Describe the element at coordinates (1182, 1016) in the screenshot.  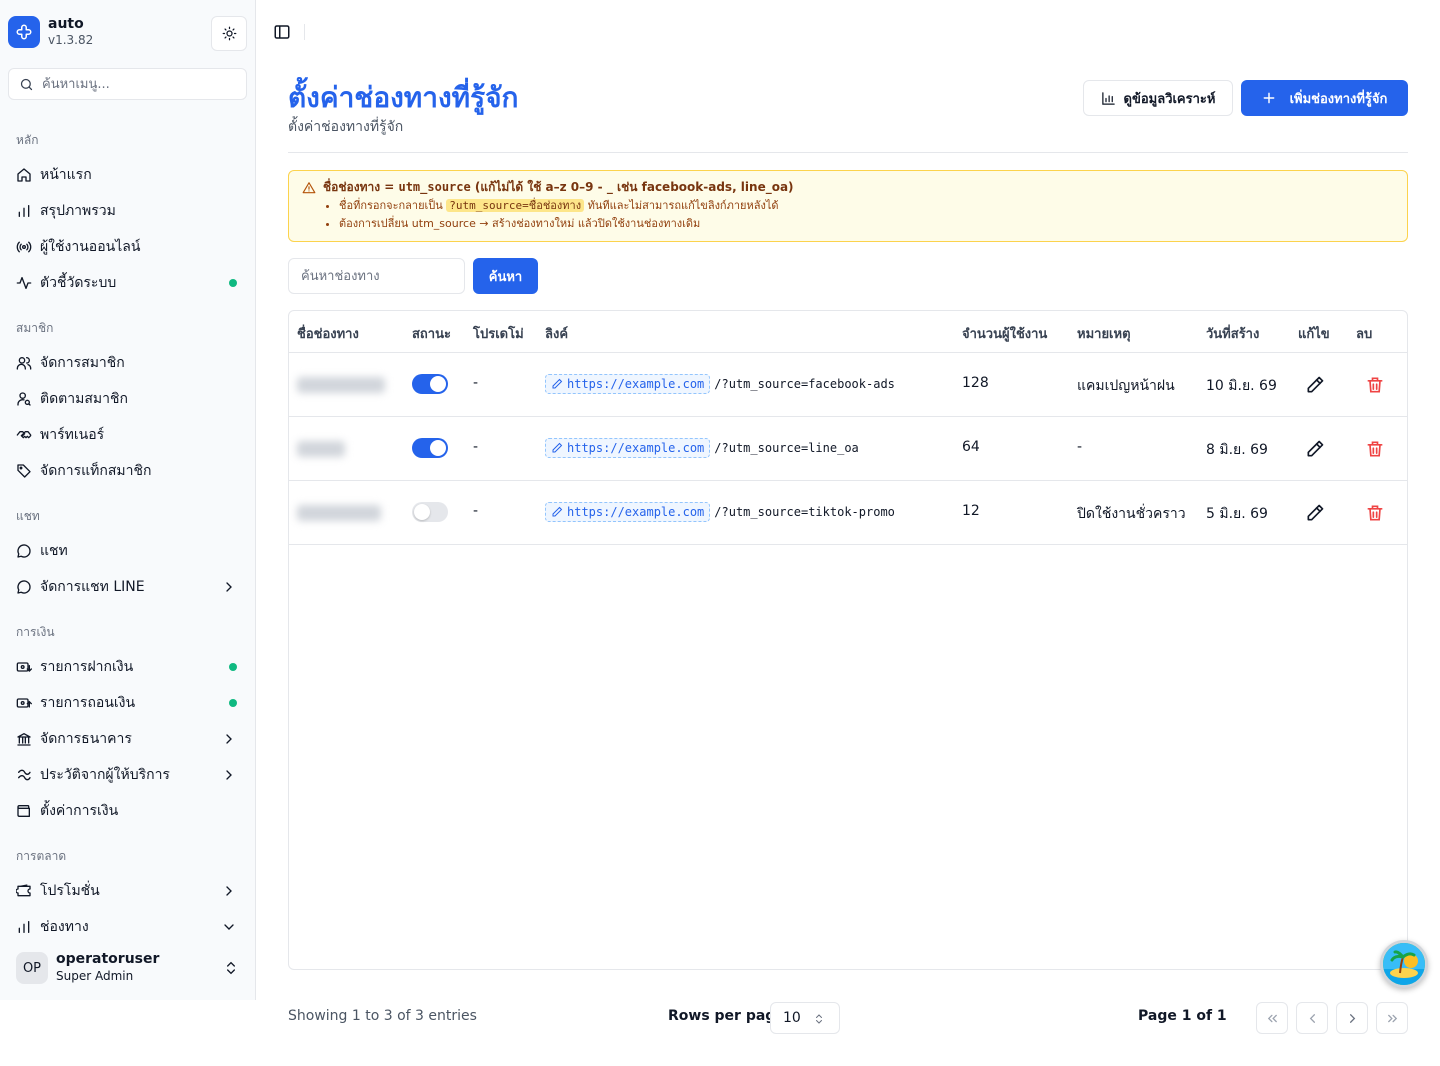
I see `page-indicator: Page 1 of 1` at that location.